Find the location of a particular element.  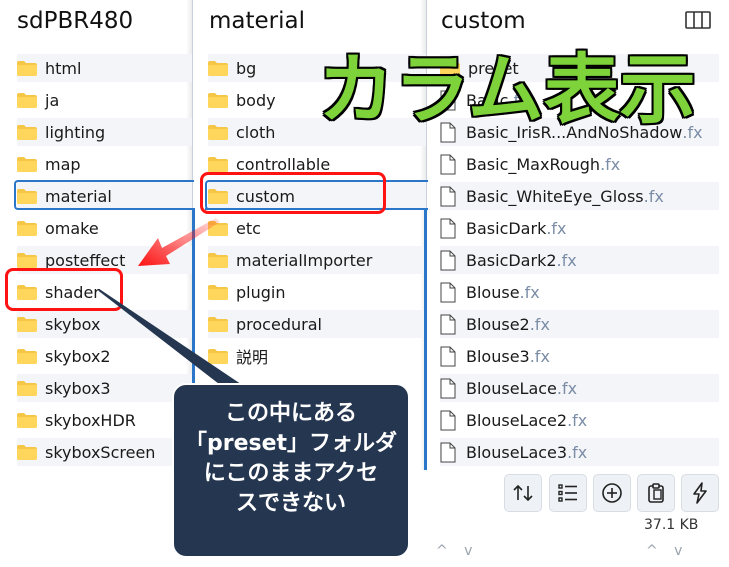

file-name: BasicDark2 is located at coordinates (511, 260).